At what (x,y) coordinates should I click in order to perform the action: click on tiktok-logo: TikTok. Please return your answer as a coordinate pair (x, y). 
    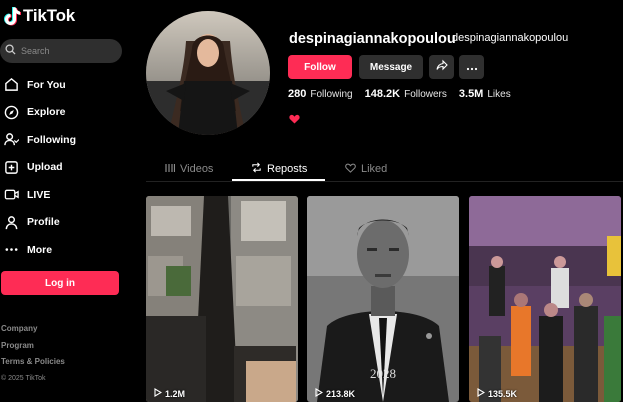
    Looking at the image, I should click on (39, 16).